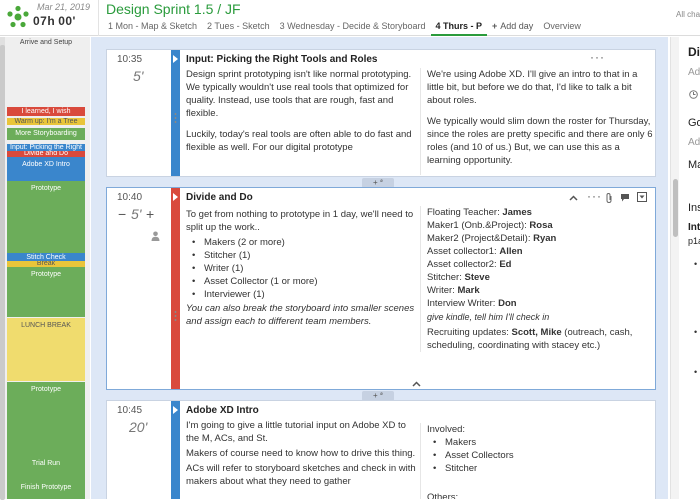  I want to click on recruiting-label: Recruiting updates:, so click(469, 332).